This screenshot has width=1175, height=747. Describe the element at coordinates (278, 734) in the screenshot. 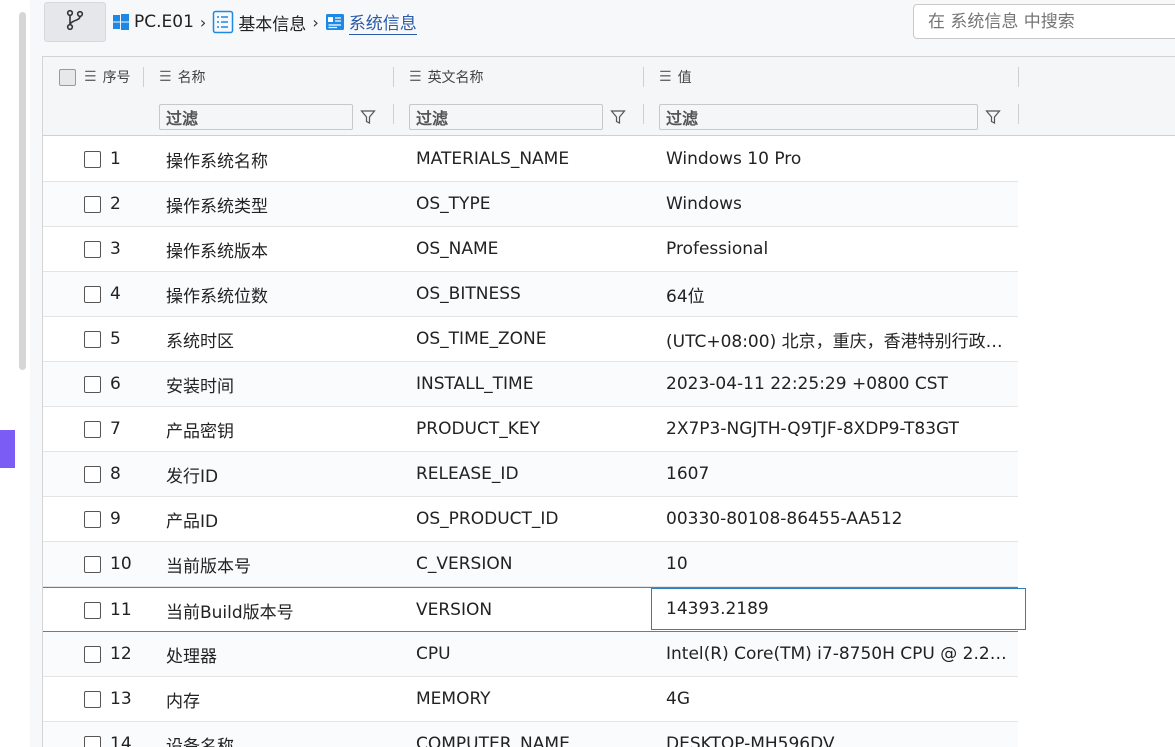

I see `row-name: 设备名称` at that location.